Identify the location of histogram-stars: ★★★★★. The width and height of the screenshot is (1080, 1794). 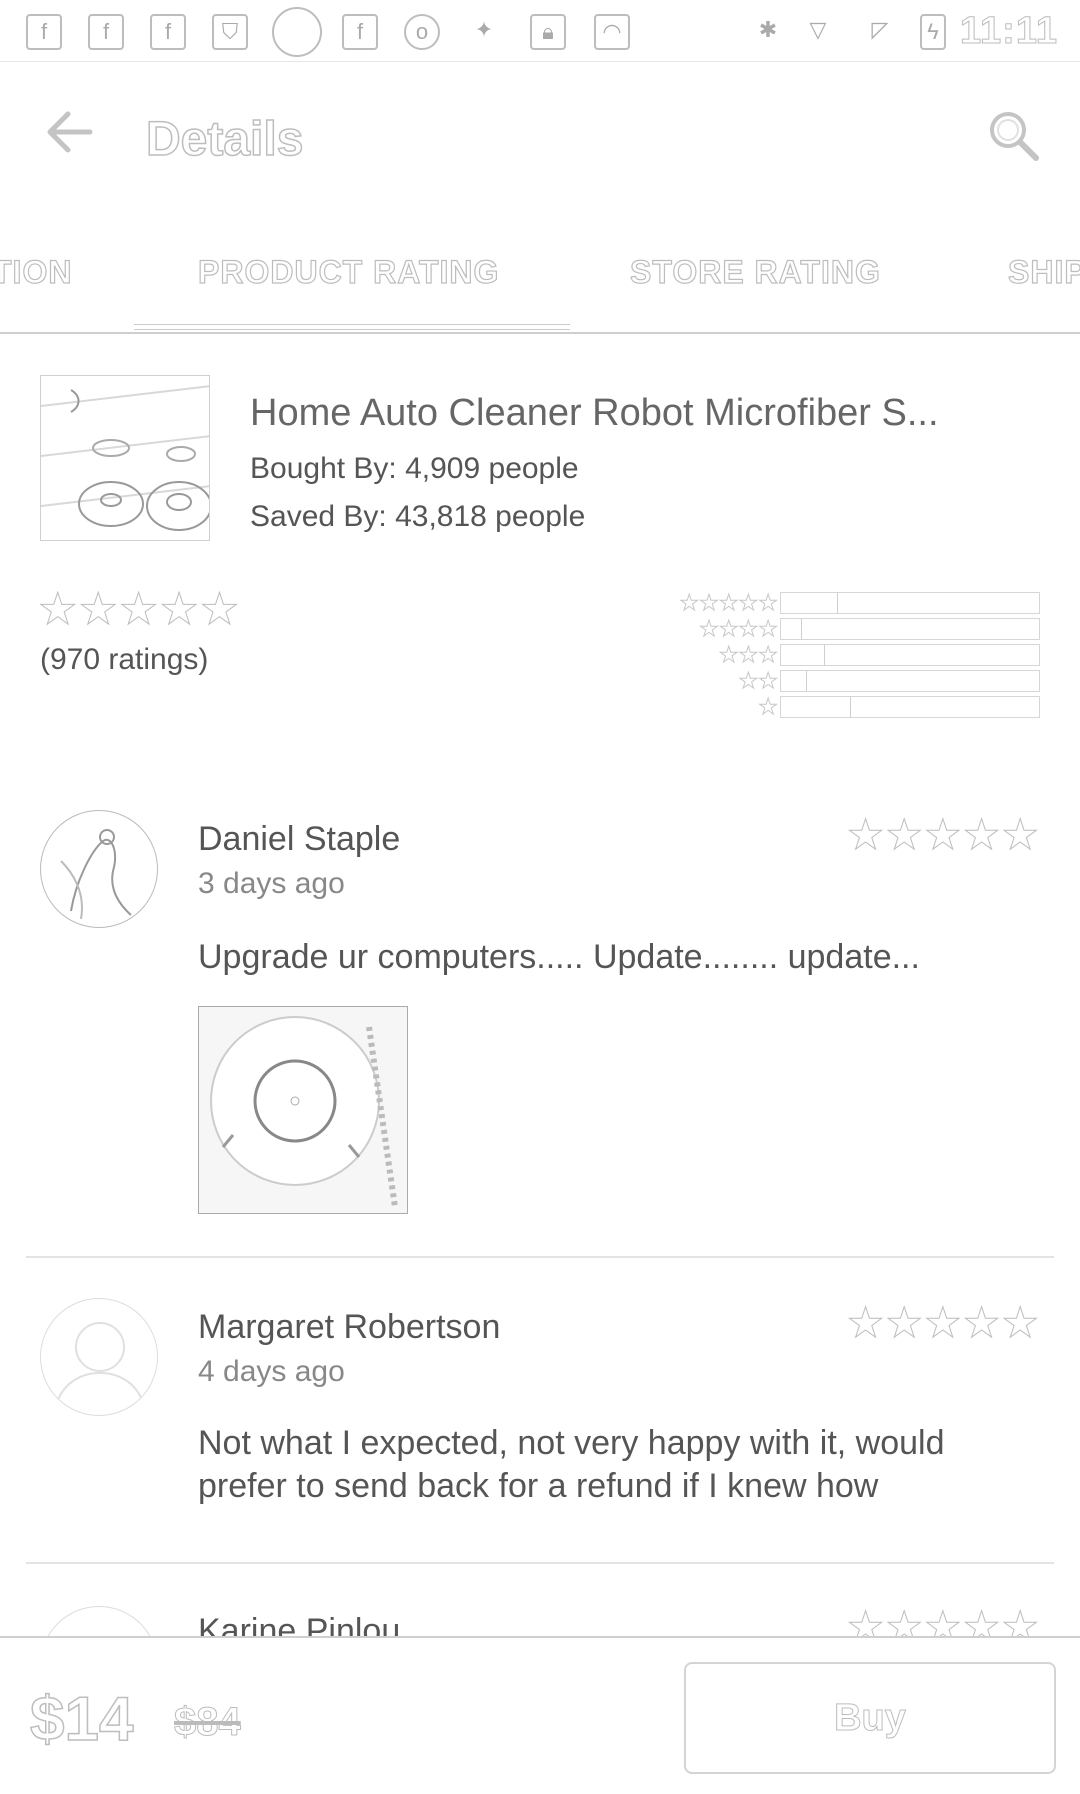
(729, 603).